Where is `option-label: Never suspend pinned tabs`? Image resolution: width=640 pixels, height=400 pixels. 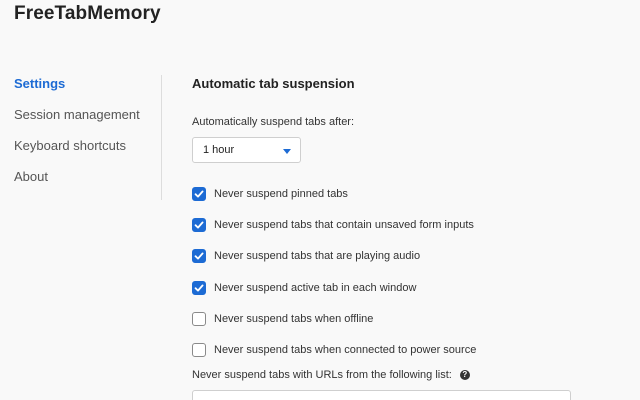
option-label: Never suspend pinned tabs is located at coordinates (281, 193).